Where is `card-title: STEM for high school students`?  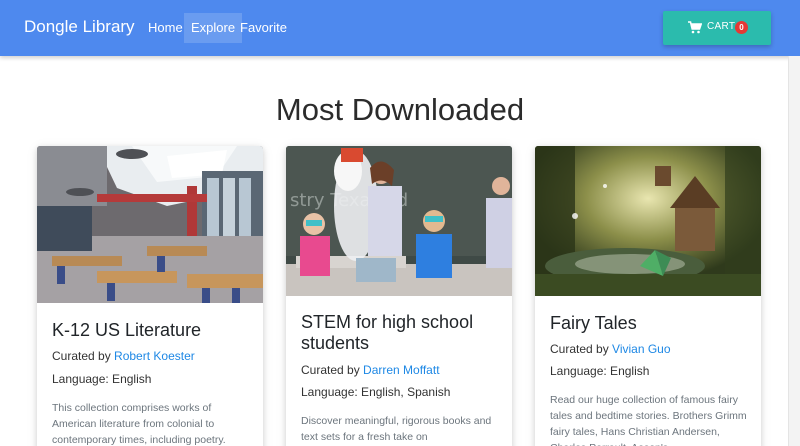
card-title: STEM for high school students is located at coordinates (387, 332).